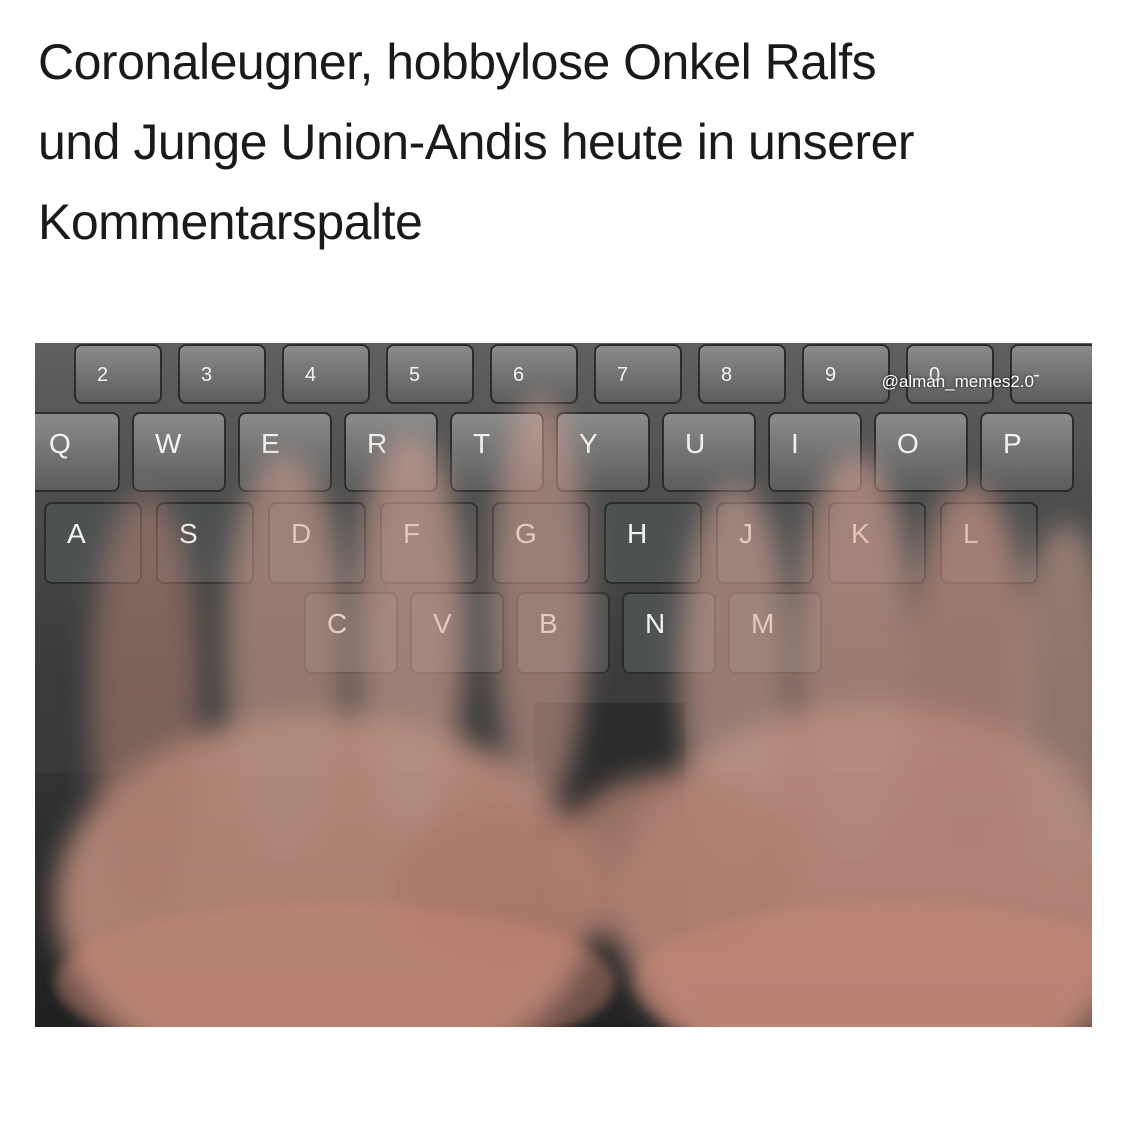  What do you see at coordinates (377, 443) in the screenshot?
I see `key-label: R` at bounding box center [377, 443].